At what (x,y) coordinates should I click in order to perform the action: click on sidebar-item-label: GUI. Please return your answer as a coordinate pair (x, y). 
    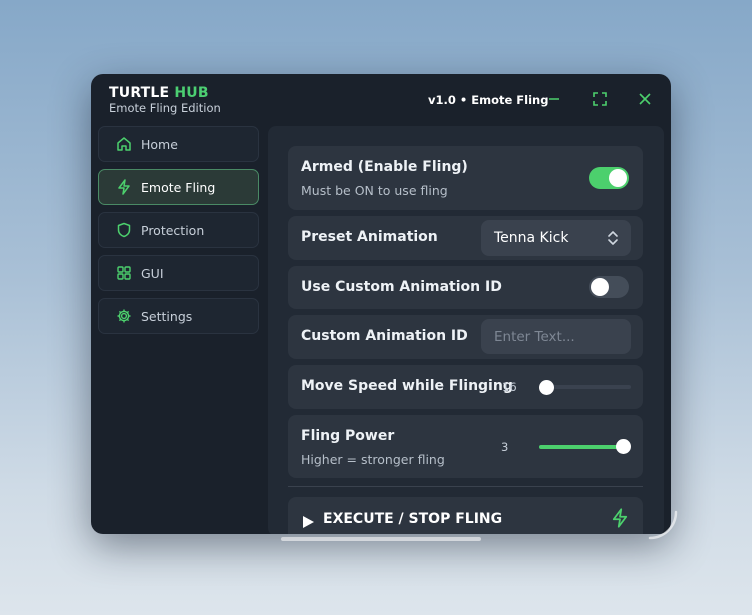
    Looking at the image, I should click on (152, 273).